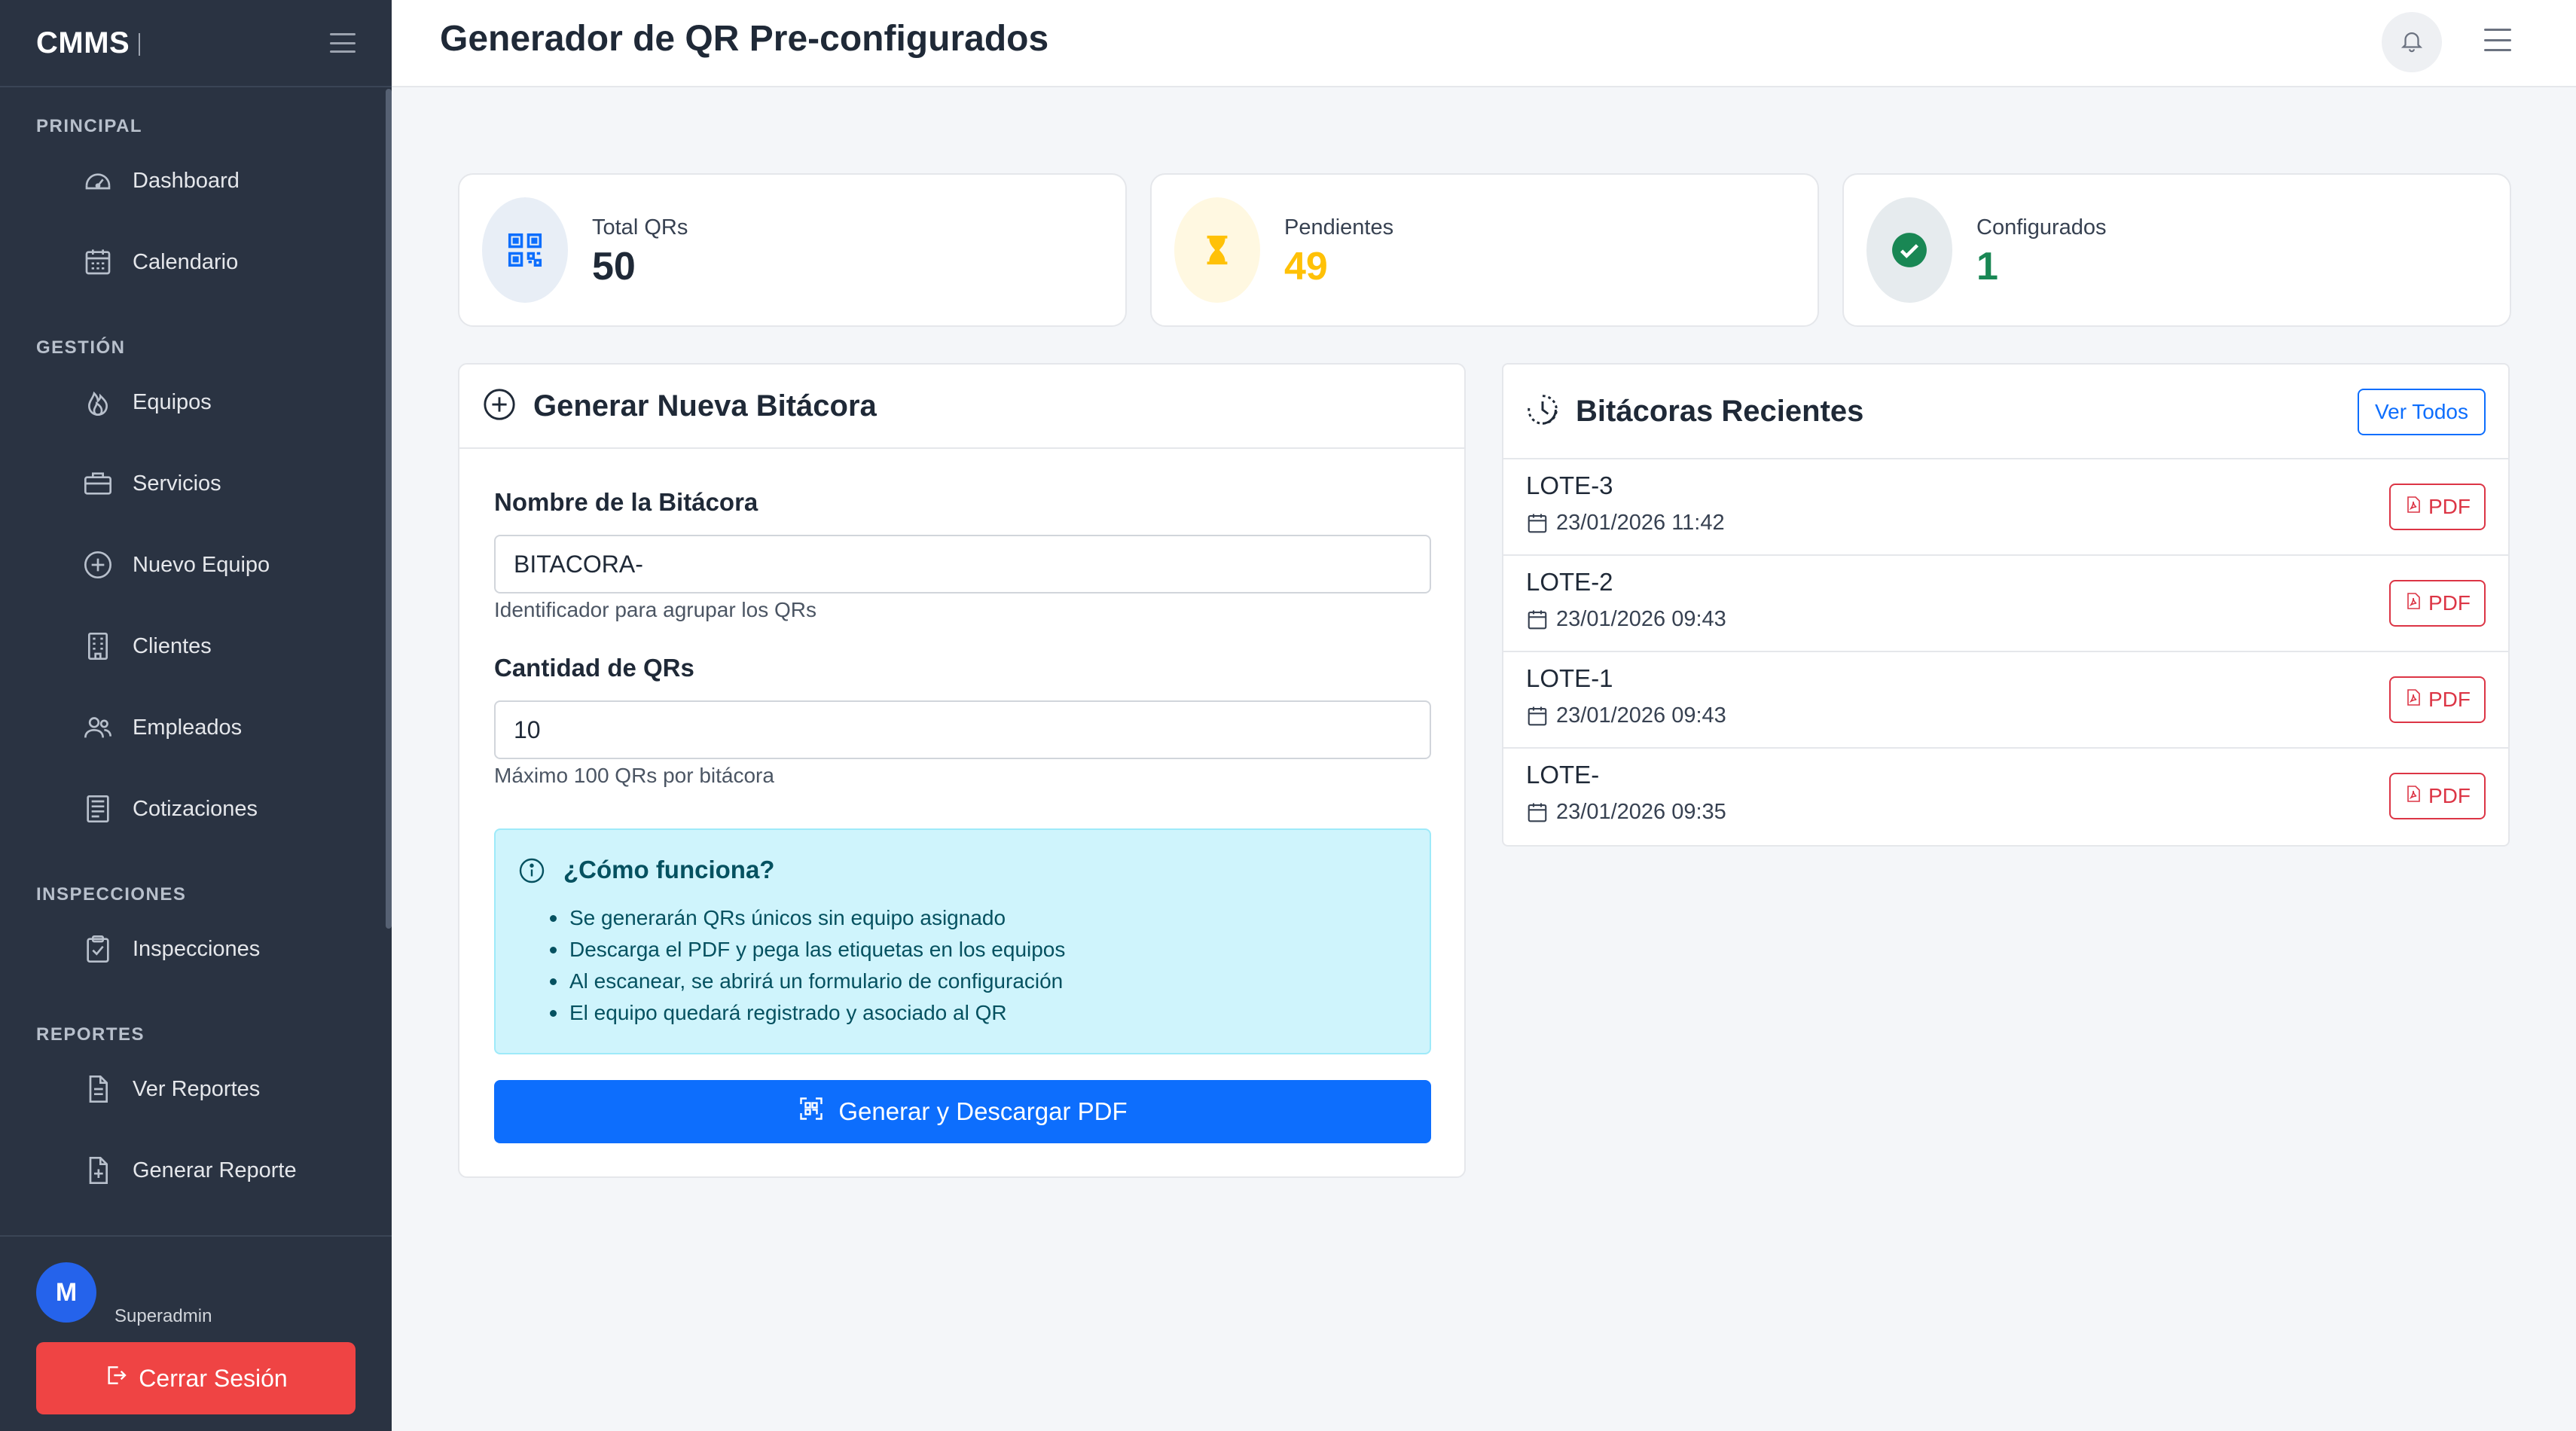 Image resolution: width=2576 pixels, height=1431 pixels. I want to click on sidebar-item-generar-reporte: Generar Reporte, so click(196, 1170).